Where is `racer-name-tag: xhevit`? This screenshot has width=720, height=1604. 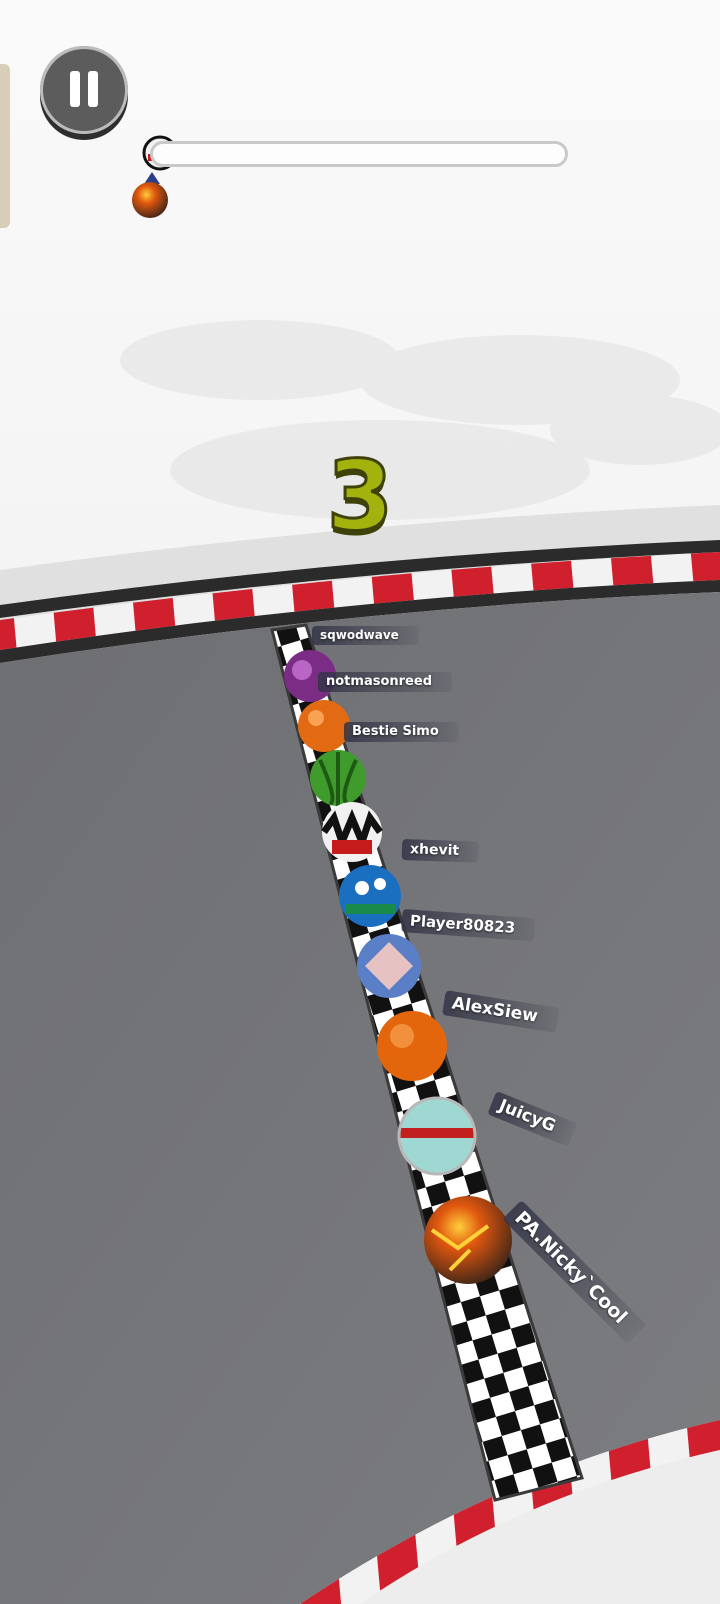 racer-name-tag: xhevit is located at coordinates (440, 851).